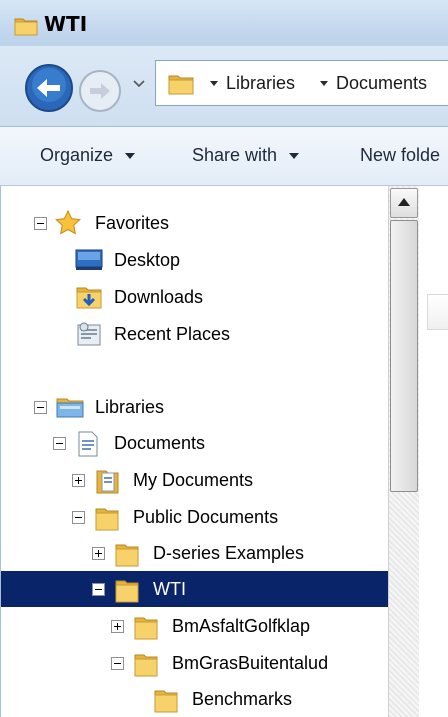 This screenshot has height=717, width=448. Describe the element at coordinates (242, 699) in the screenshot. I see `tree-label: Benchmarks` at that location.